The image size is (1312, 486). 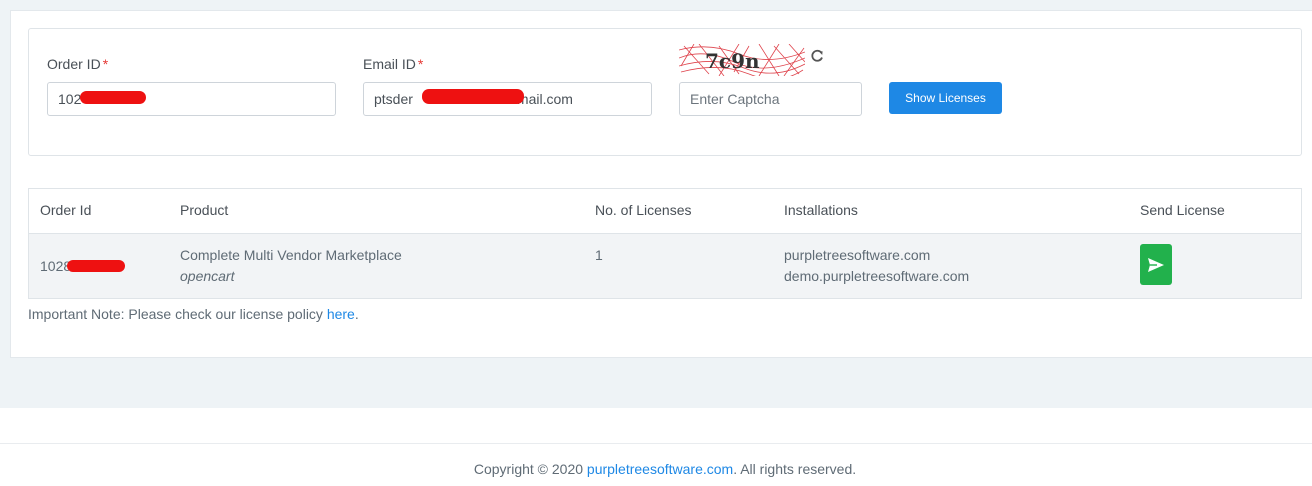 I want to click on header-send-license: Send License, so click(x=1182, y=210).